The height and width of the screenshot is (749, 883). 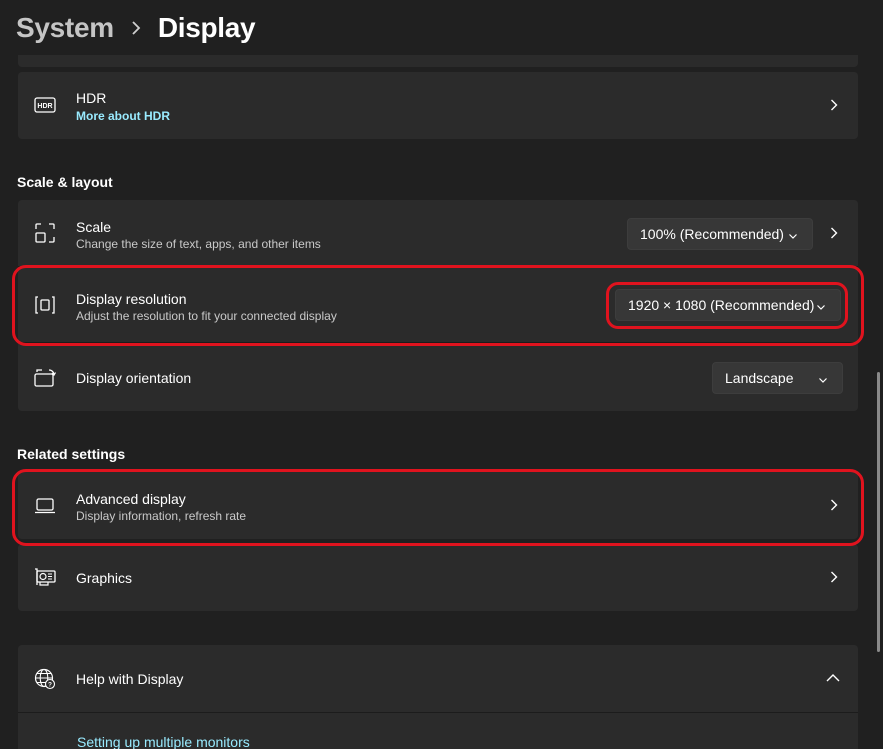 I want to click on laptop-icon, so click(x=45, y=506).